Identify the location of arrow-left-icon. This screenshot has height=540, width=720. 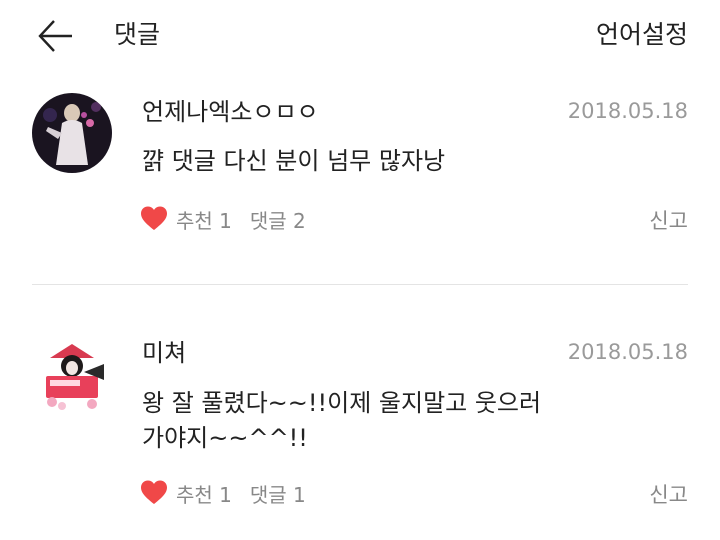
(55, 36).